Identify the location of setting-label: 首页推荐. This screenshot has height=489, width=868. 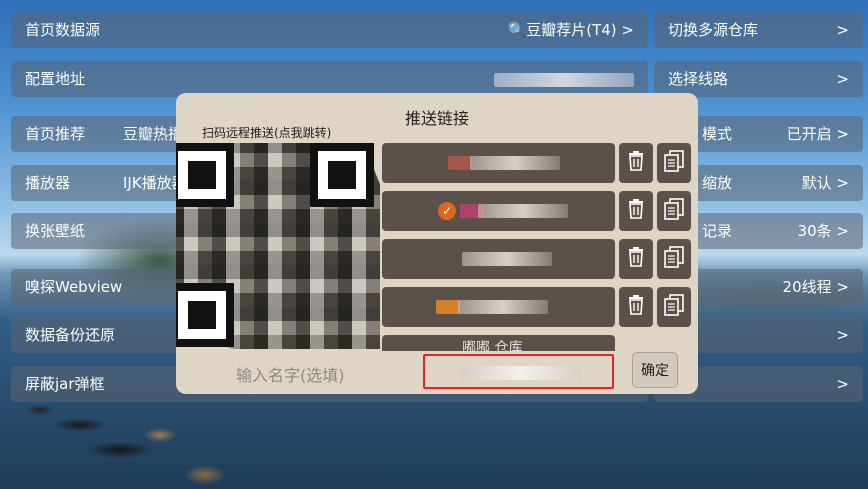
(55, 134).